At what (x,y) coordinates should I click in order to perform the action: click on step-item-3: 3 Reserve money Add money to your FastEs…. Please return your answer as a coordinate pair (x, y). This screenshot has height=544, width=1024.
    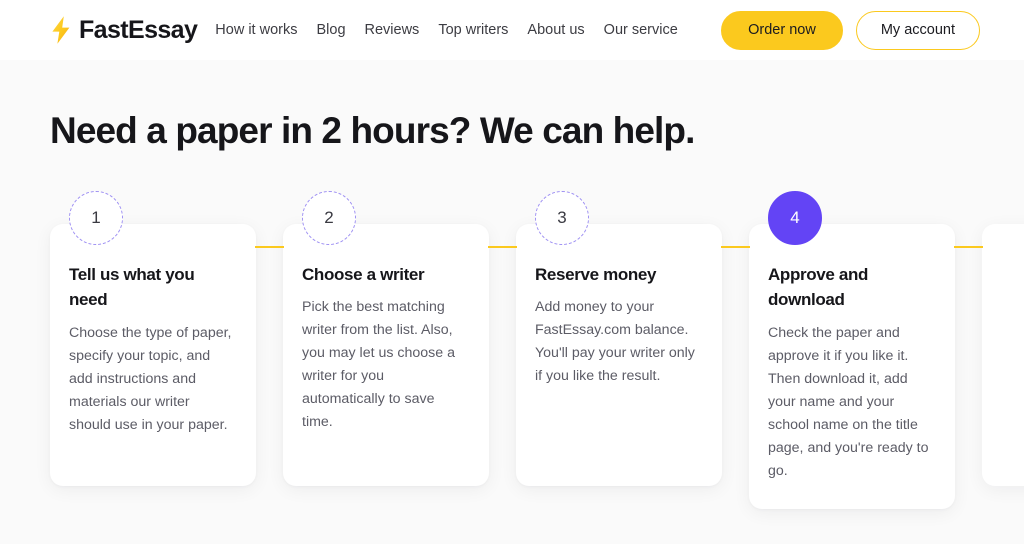
    Looking at the image, I should click on (633, 338).